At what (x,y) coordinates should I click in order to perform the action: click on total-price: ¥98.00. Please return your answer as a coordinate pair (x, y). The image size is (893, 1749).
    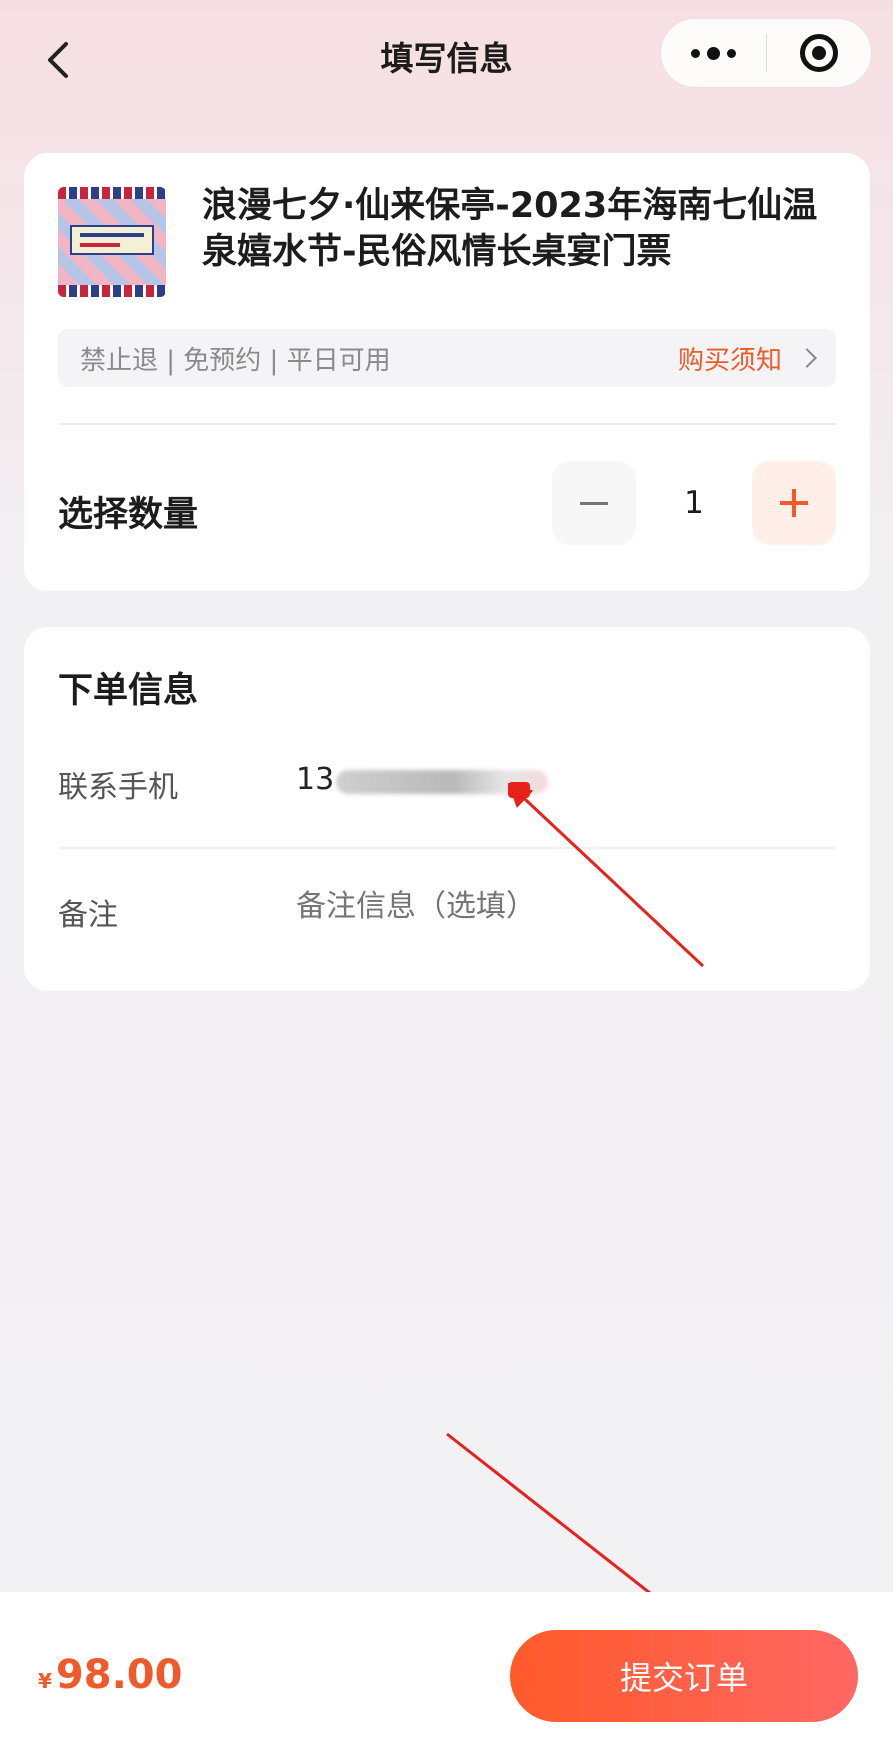
    Looking at the image, I should click on (110, 1675).